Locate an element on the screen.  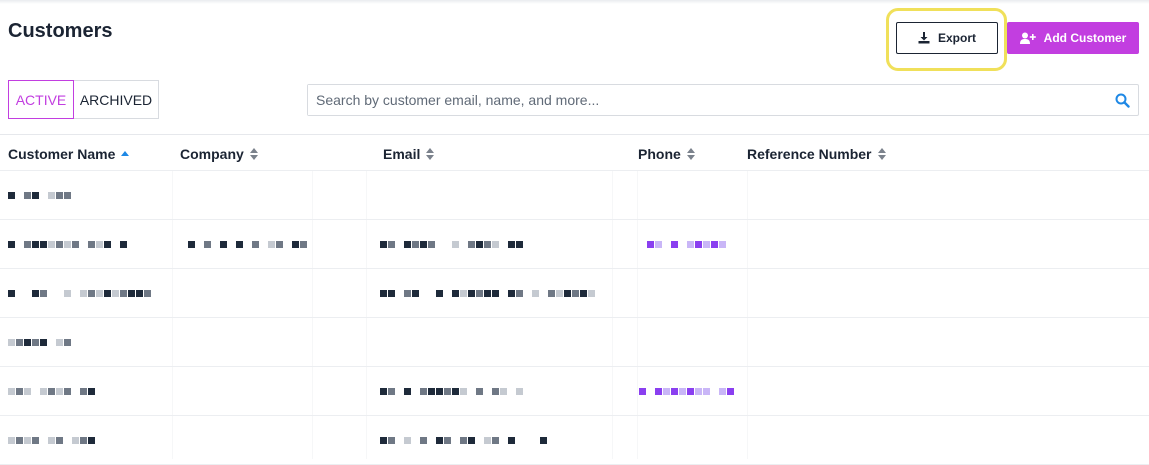
redacted-company is located at coordinates (248, 245).